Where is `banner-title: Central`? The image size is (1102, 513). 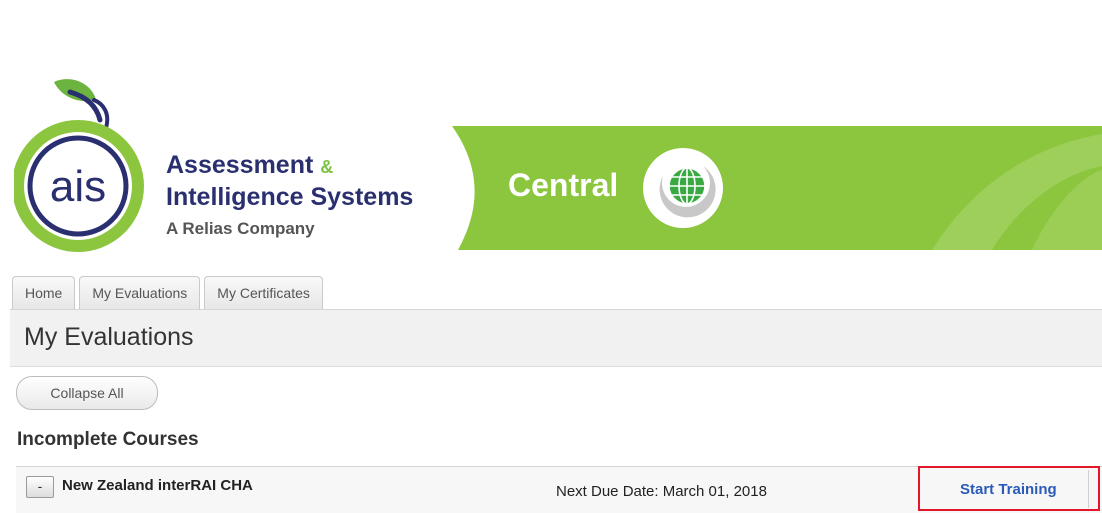
banner-title: Central is located at coordinates (563, 185).